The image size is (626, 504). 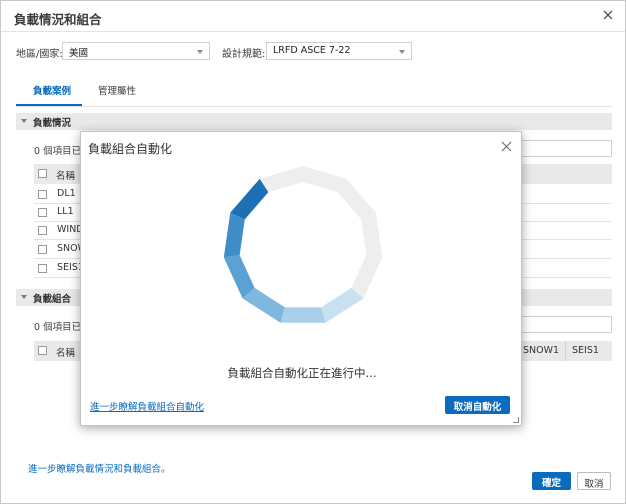 What do you see at coordinates (565, 324) in the screenshot?
I see `load-combinations-filter-input` at bounding box center [565, 324].